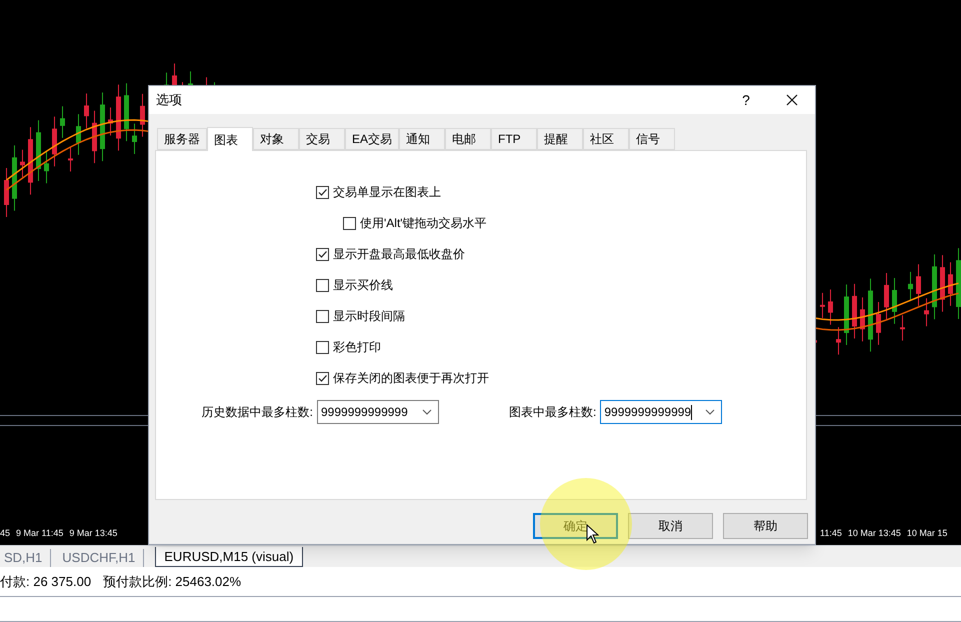 The image size is (961, 622). What do you see at coordinates (276, 139) in the screenshot?
I see `dialog-tab: 对象` at bounding box center [276, 139].